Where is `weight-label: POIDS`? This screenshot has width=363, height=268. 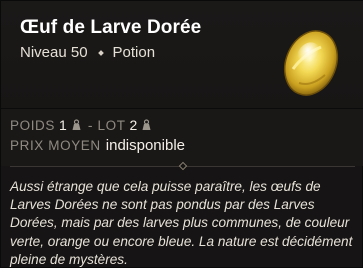
weight-label: POIDS is located at coordinates (33, 125).